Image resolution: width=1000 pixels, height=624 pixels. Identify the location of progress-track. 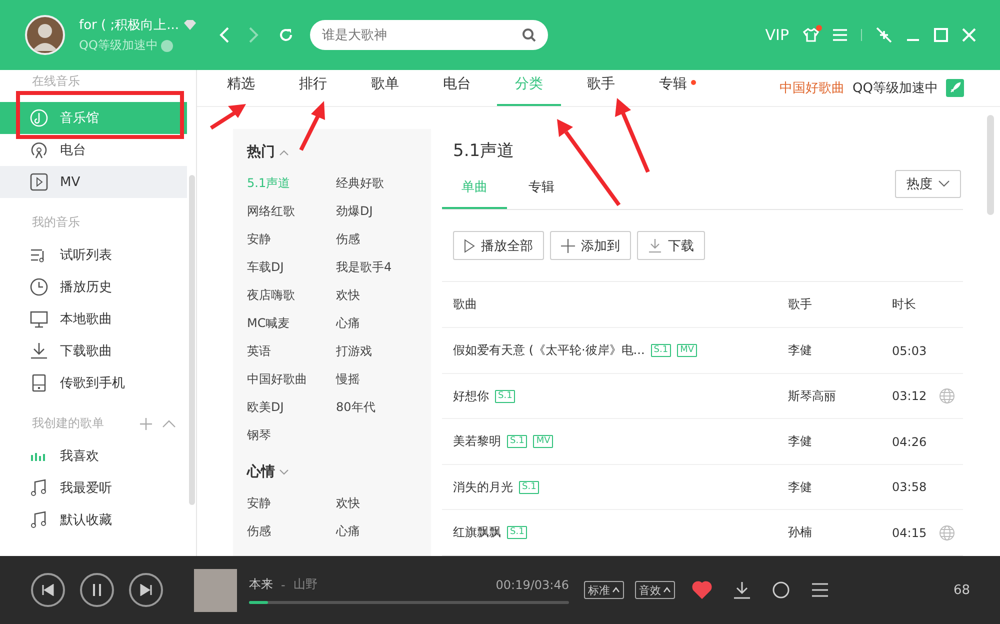
(409, 602).